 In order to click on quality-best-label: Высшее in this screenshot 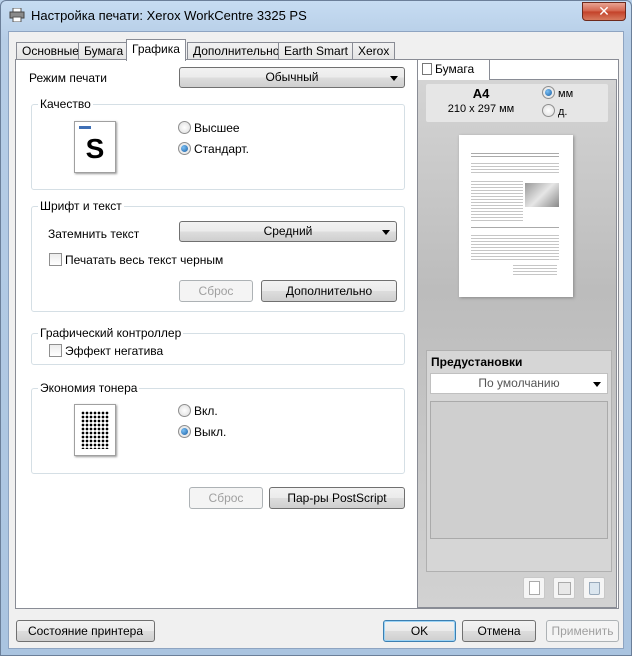, I will do `click(217, 128)`.